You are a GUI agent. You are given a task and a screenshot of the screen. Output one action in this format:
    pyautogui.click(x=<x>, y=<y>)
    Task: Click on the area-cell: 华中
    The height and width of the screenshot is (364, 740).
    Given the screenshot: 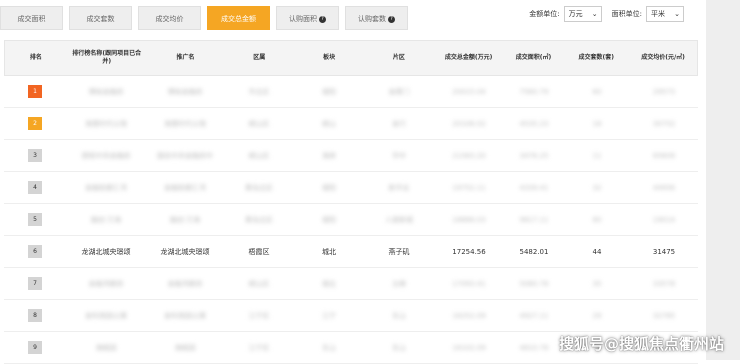 What is the action you would take?
    pyautogui.click(x=399, y=155)
    